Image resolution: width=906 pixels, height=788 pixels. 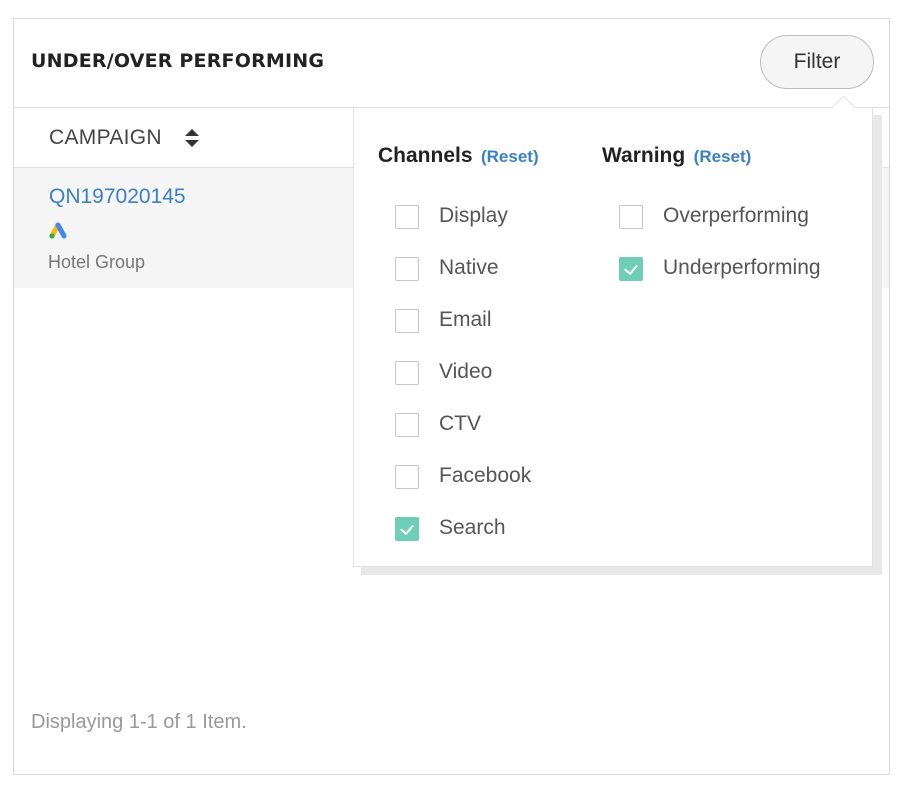 I want to click on option-label: Search, so click(x=472, y=527).